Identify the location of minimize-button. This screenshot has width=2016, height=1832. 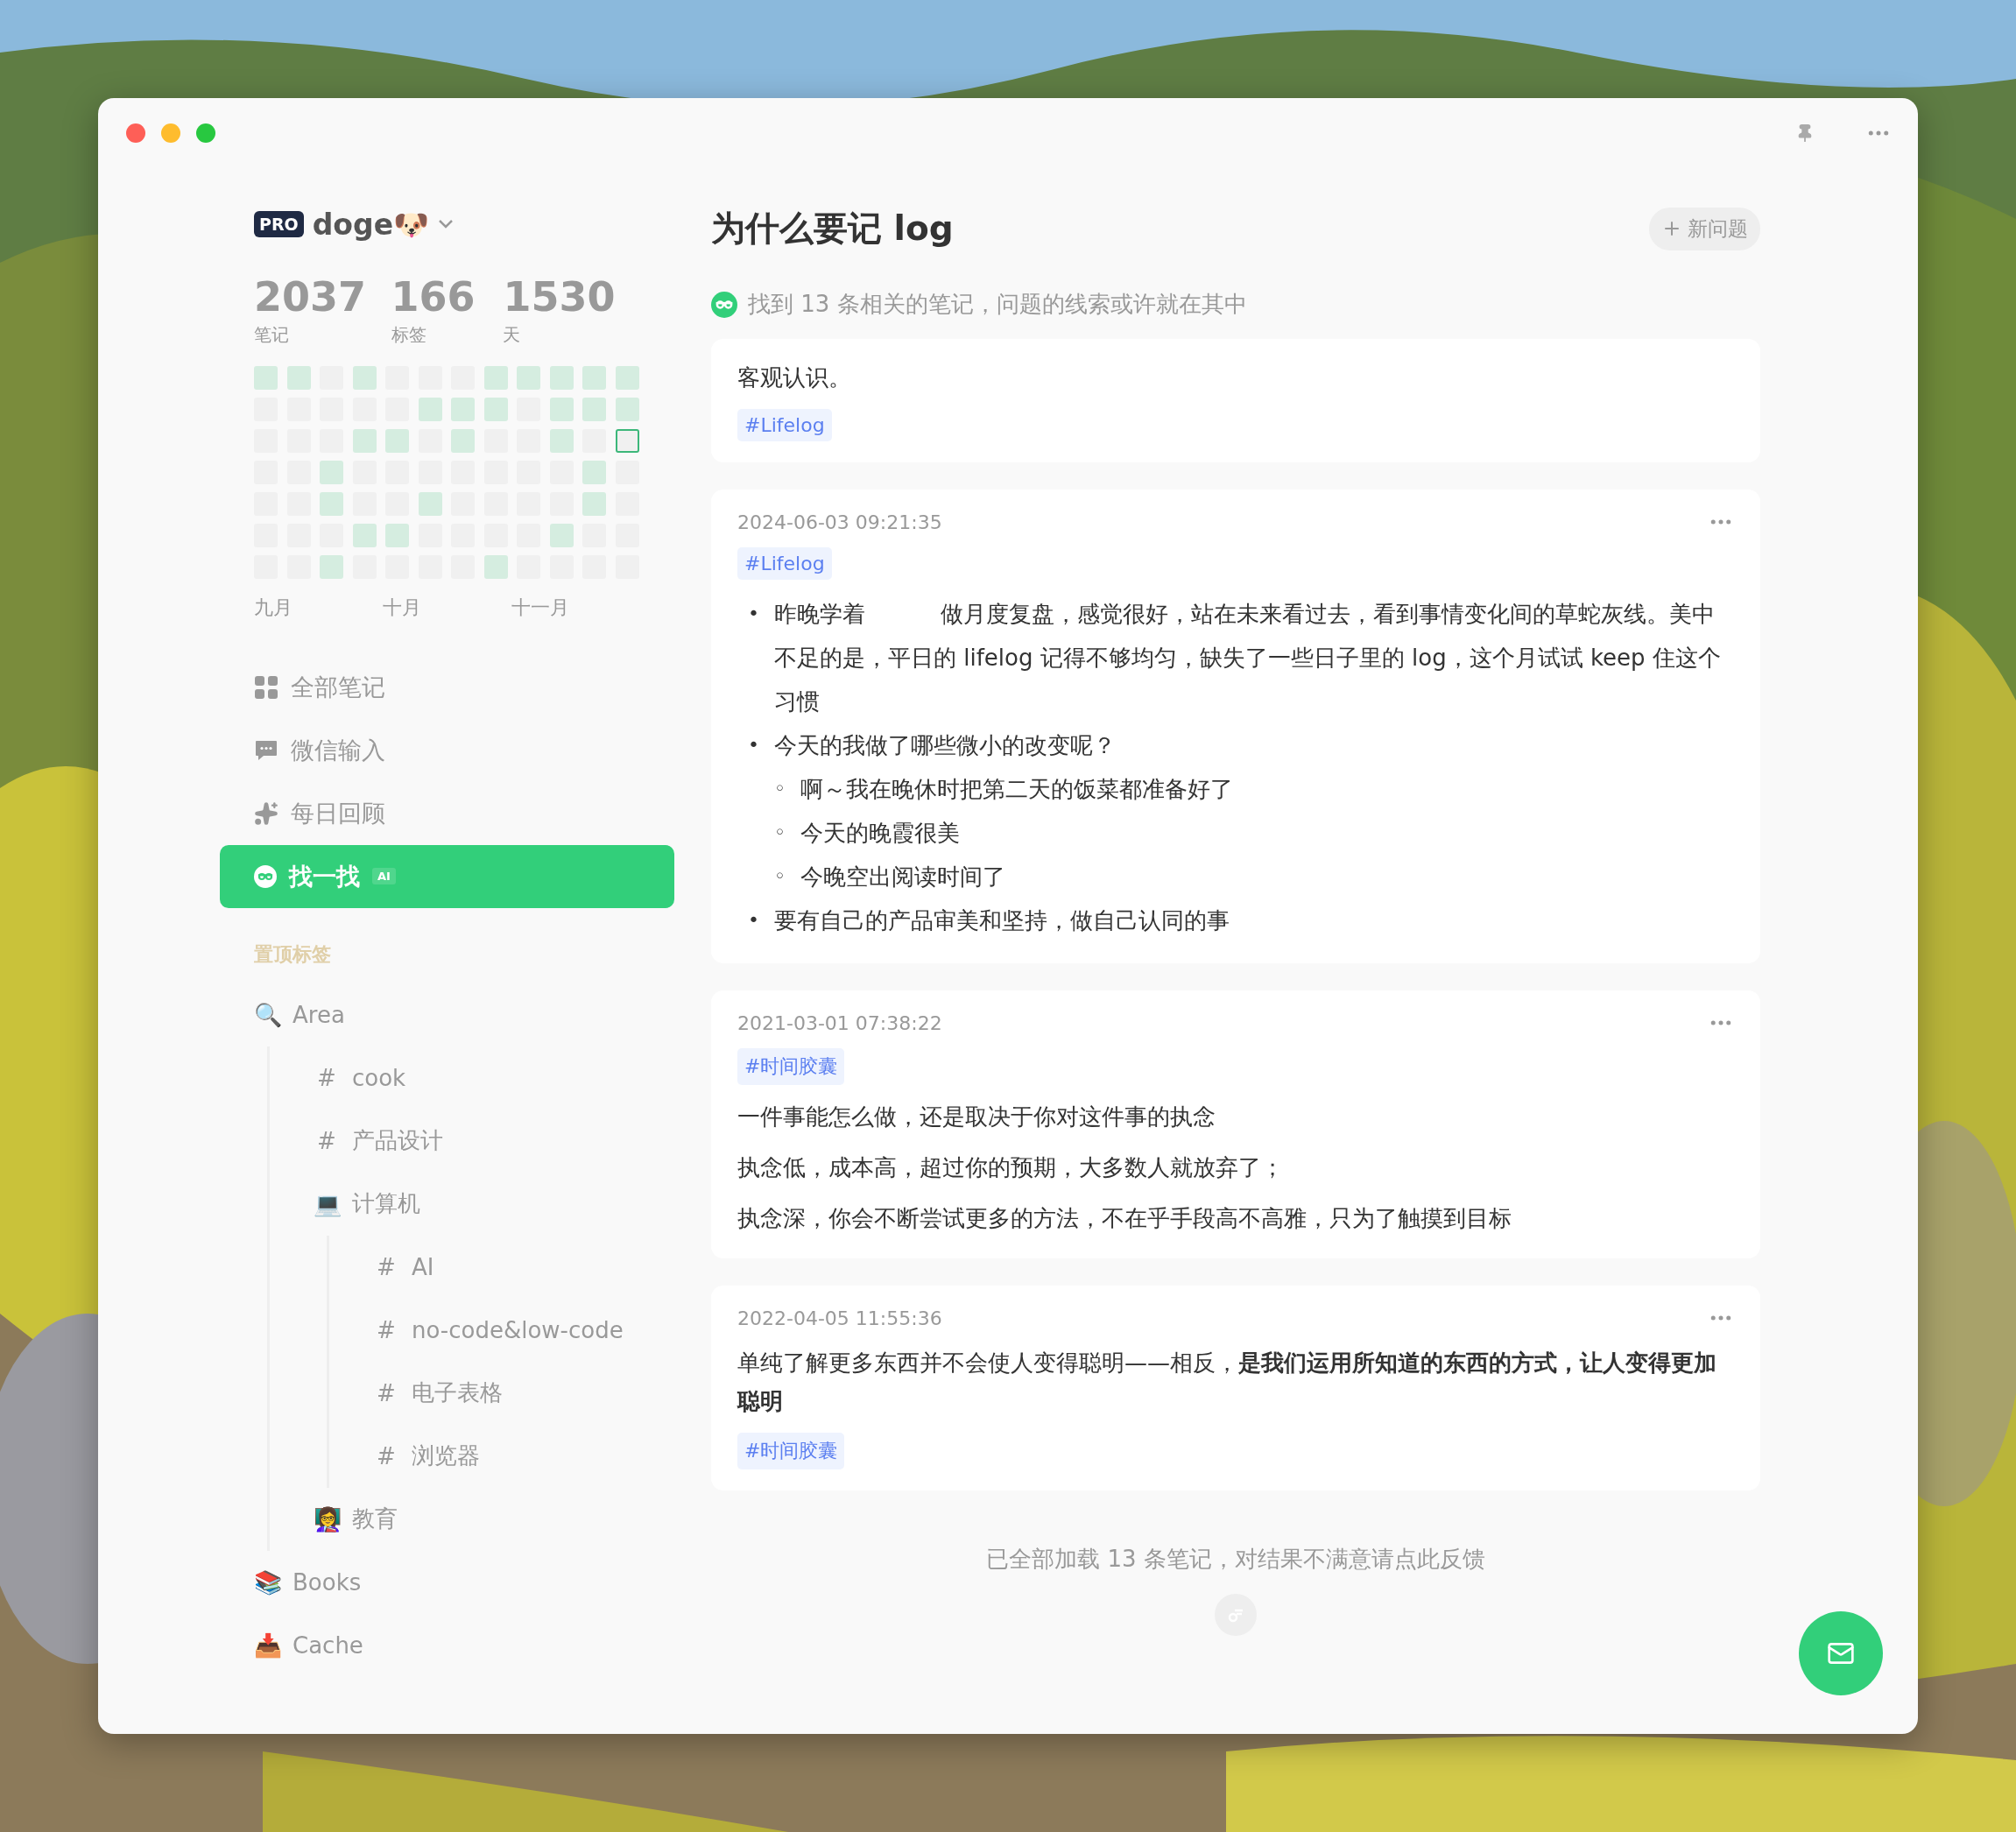
(170, 133).